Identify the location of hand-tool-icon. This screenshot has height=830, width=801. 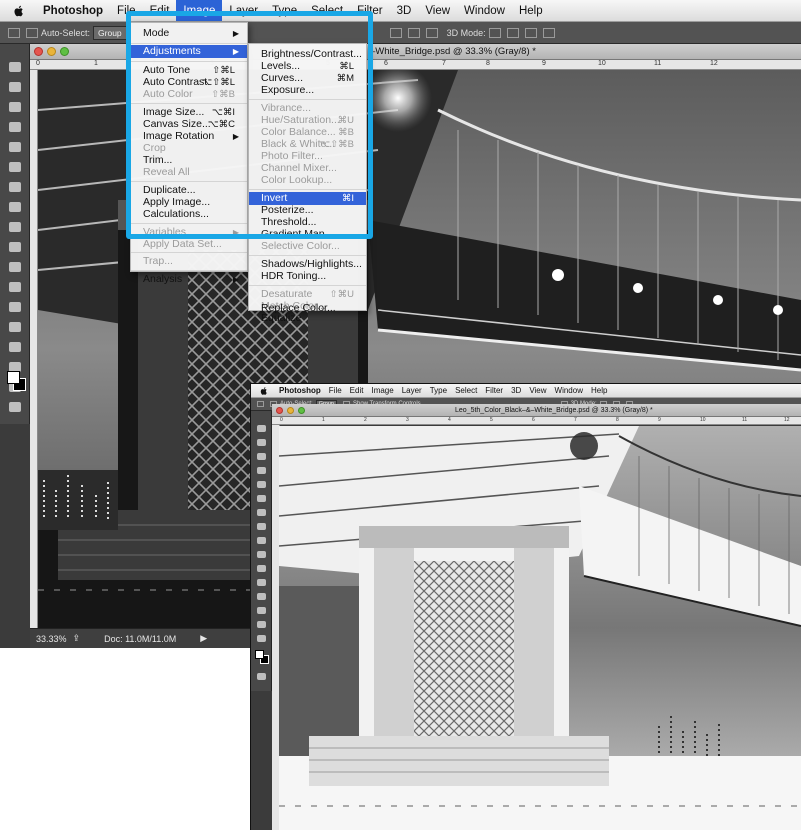
(261, 638).